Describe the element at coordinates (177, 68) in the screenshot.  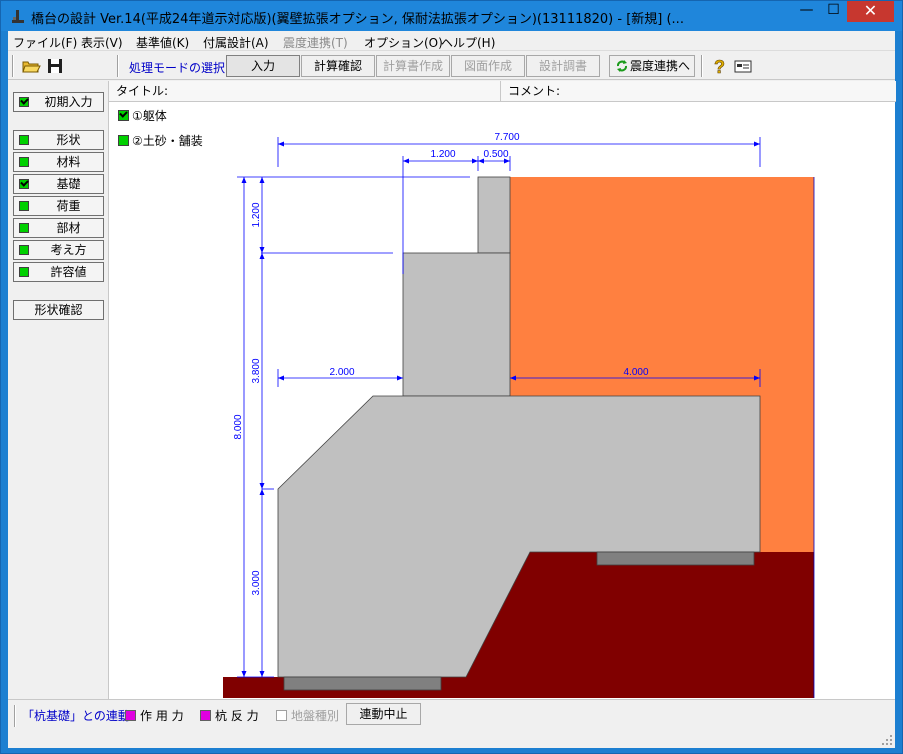
I see `processing-mode-label: 処理モードの選択` at that location.